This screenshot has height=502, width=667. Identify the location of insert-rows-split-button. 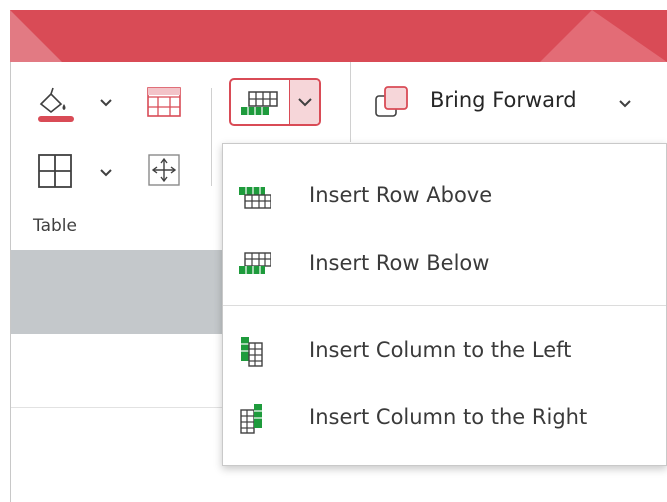
(275, 102).